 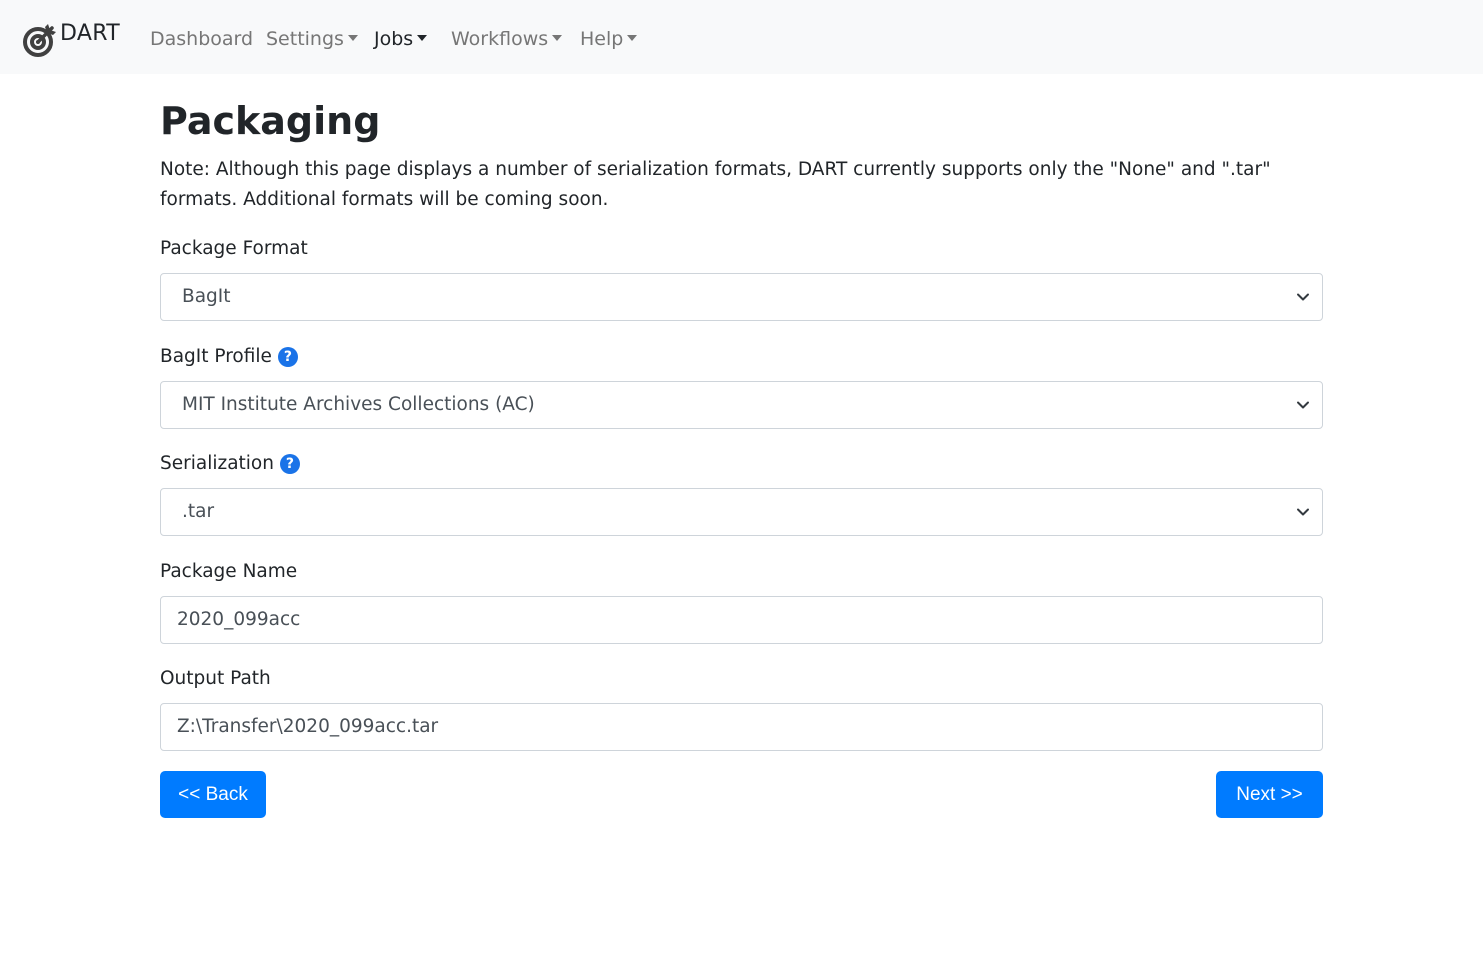 I want to click on nav-help-label: Help, so click(x=602, y=39).